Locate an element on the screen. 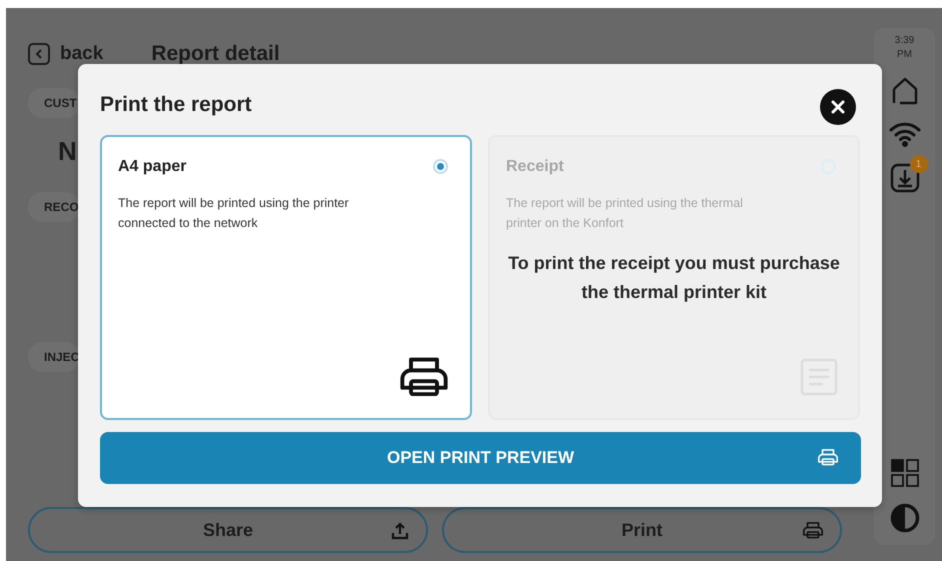 The image size is (942, 561). chevron-left-icon is located at coordinates (39, 53).